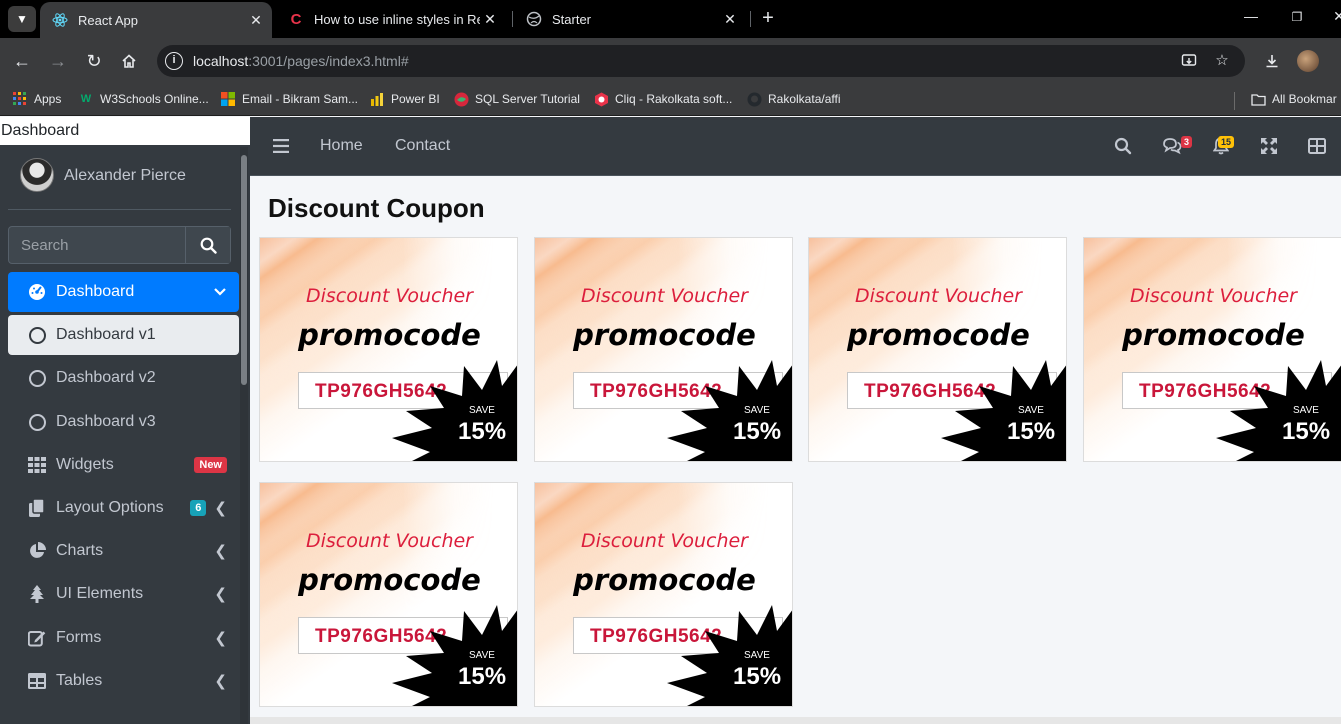  What do you see at coordinates (750, 19) in the screenshot?
I see `tab-separator` at bounding box center [750, 19].